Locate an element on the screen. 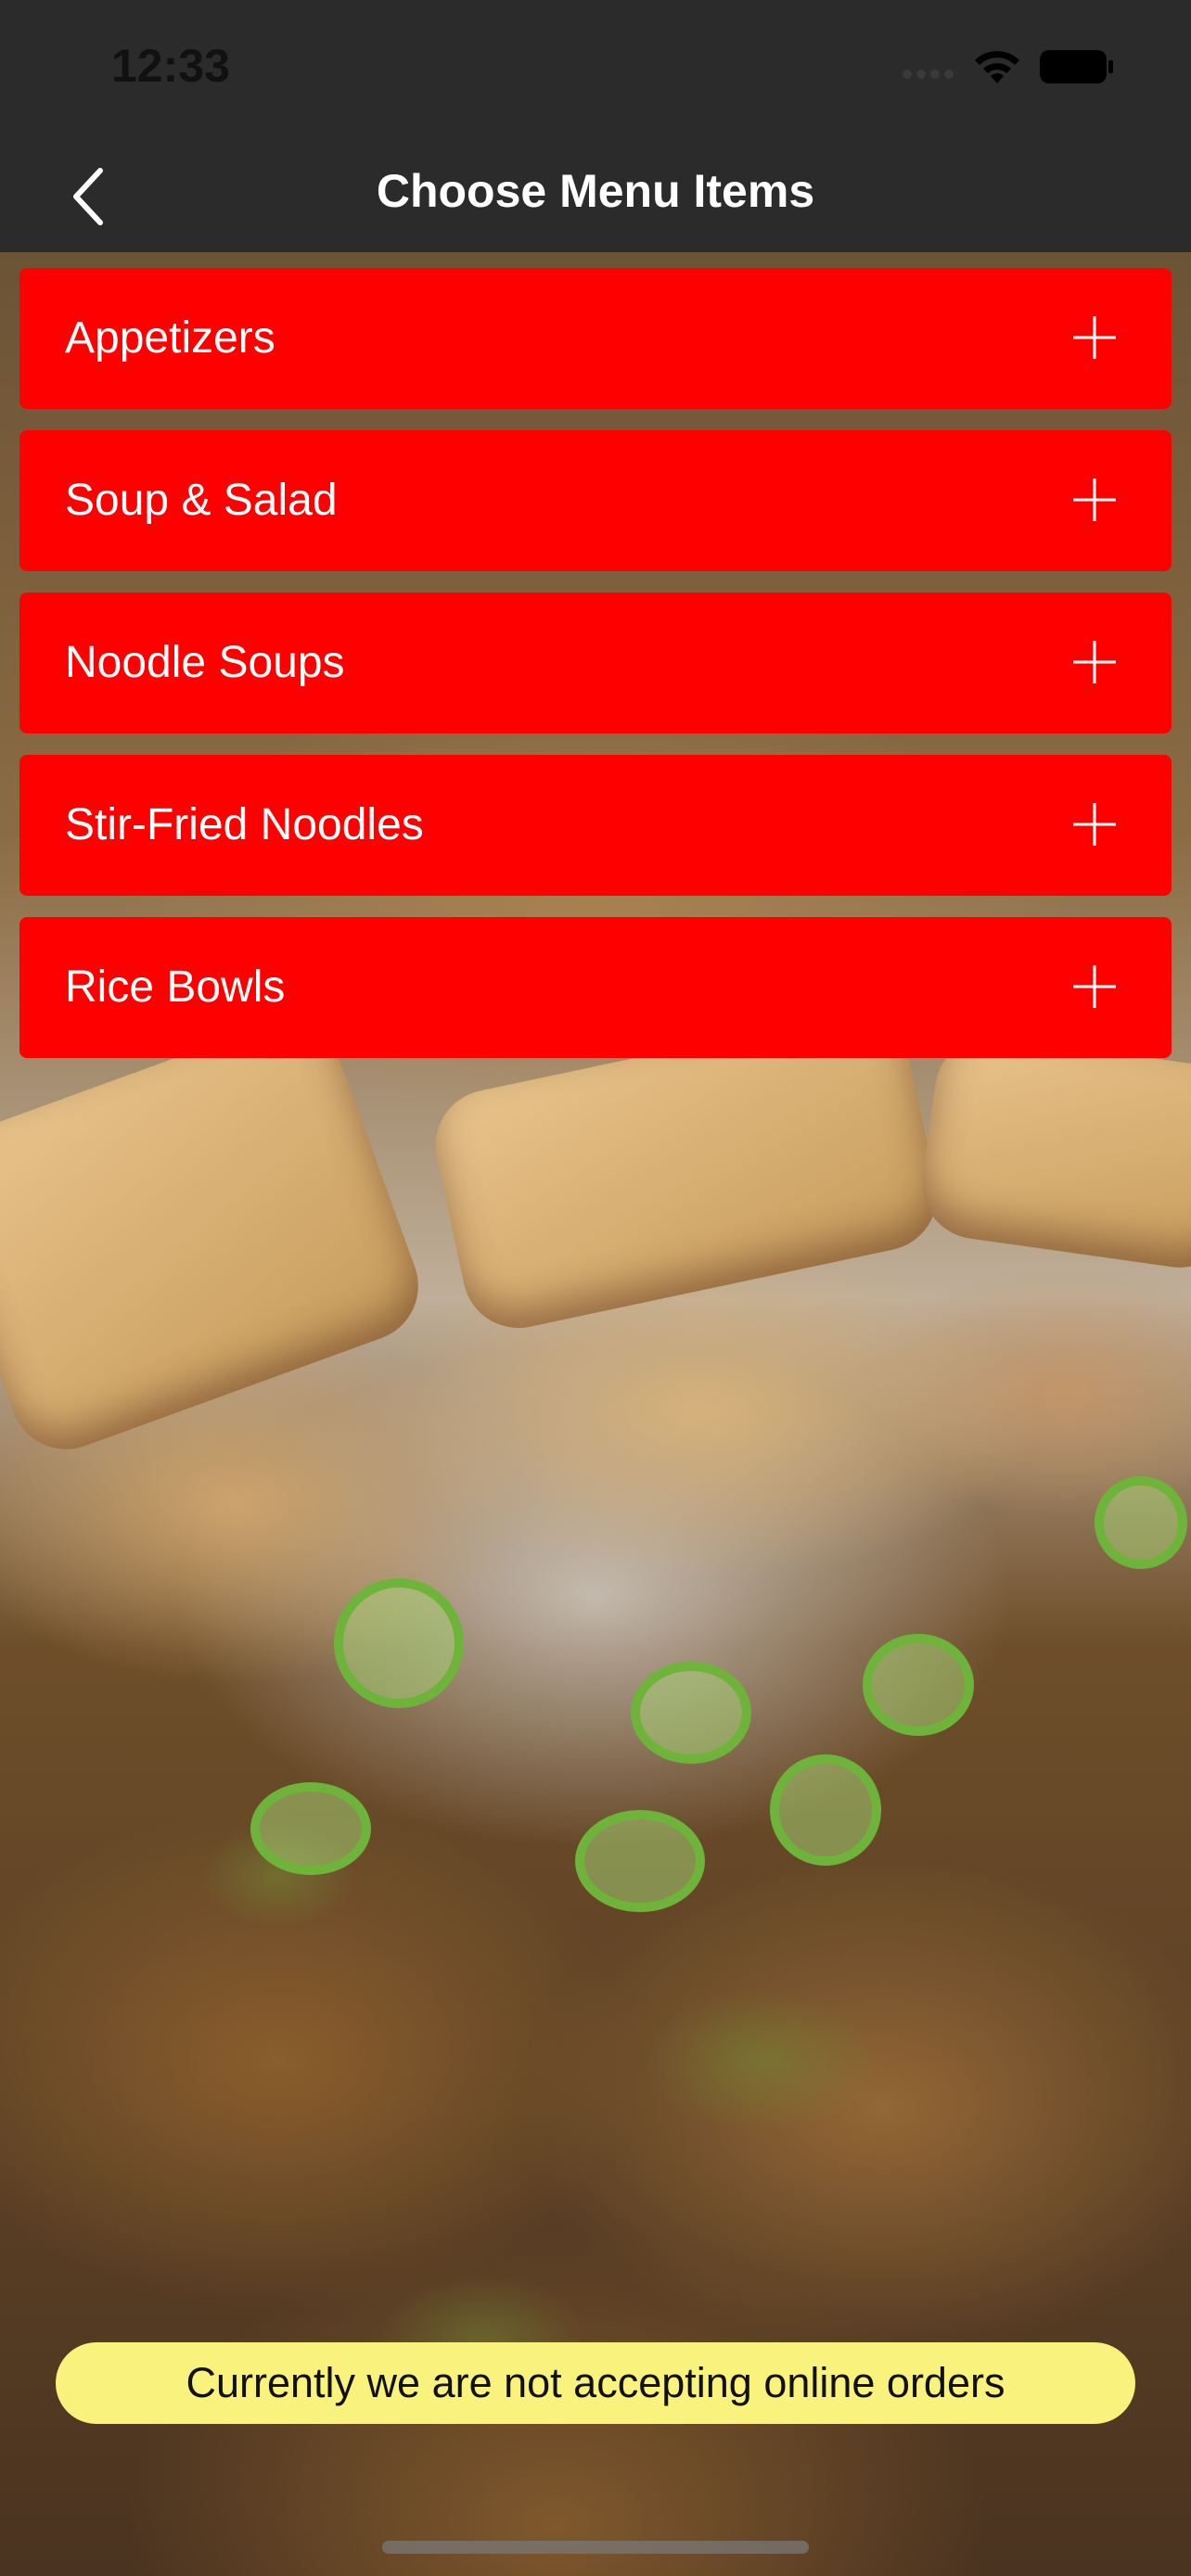 This screenshot has width=1191, height=2576. cellular-signal-icon is located at coordinates (929, 74).